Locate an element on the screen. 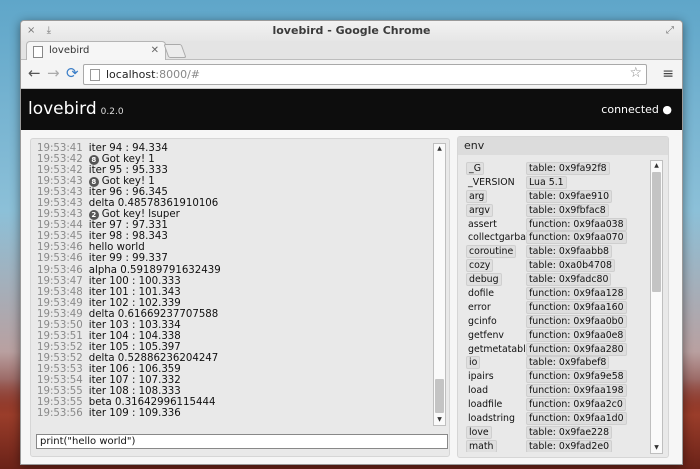 This screenshot has width=700, height=469. env-key: ipairs is located at coordinates (481, 377).